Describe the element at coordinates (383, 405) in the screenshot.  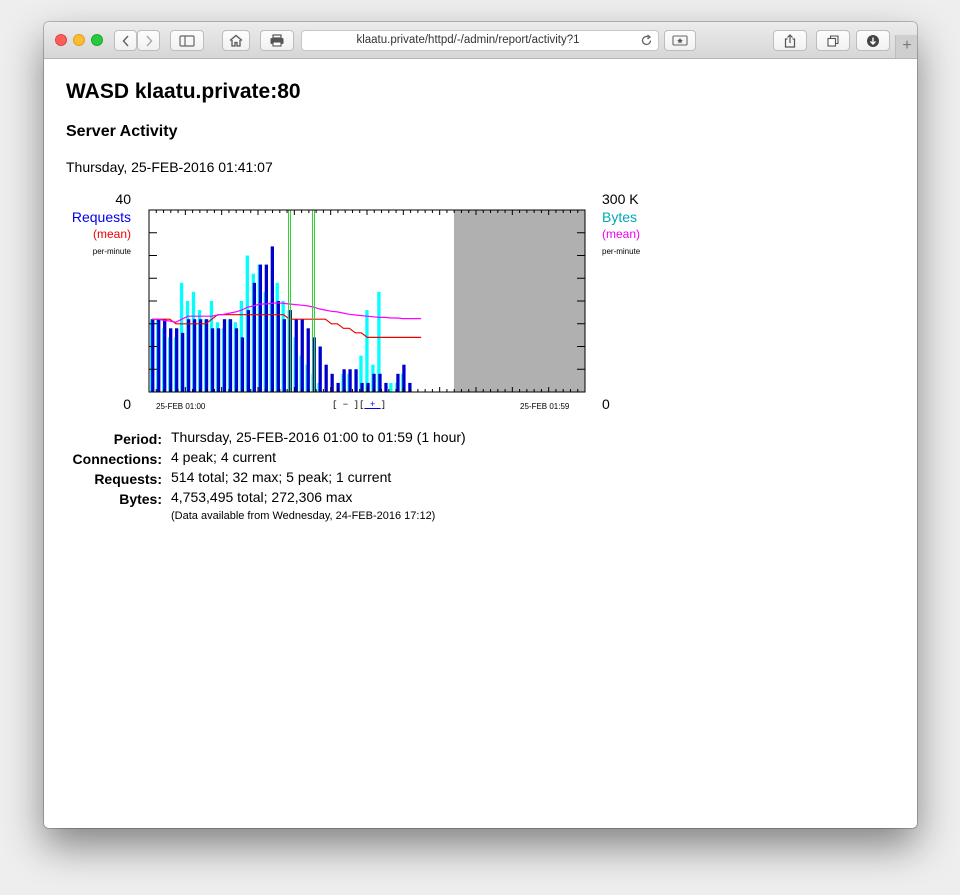
I see `zoom-in-close-bracket: ]` at that location.